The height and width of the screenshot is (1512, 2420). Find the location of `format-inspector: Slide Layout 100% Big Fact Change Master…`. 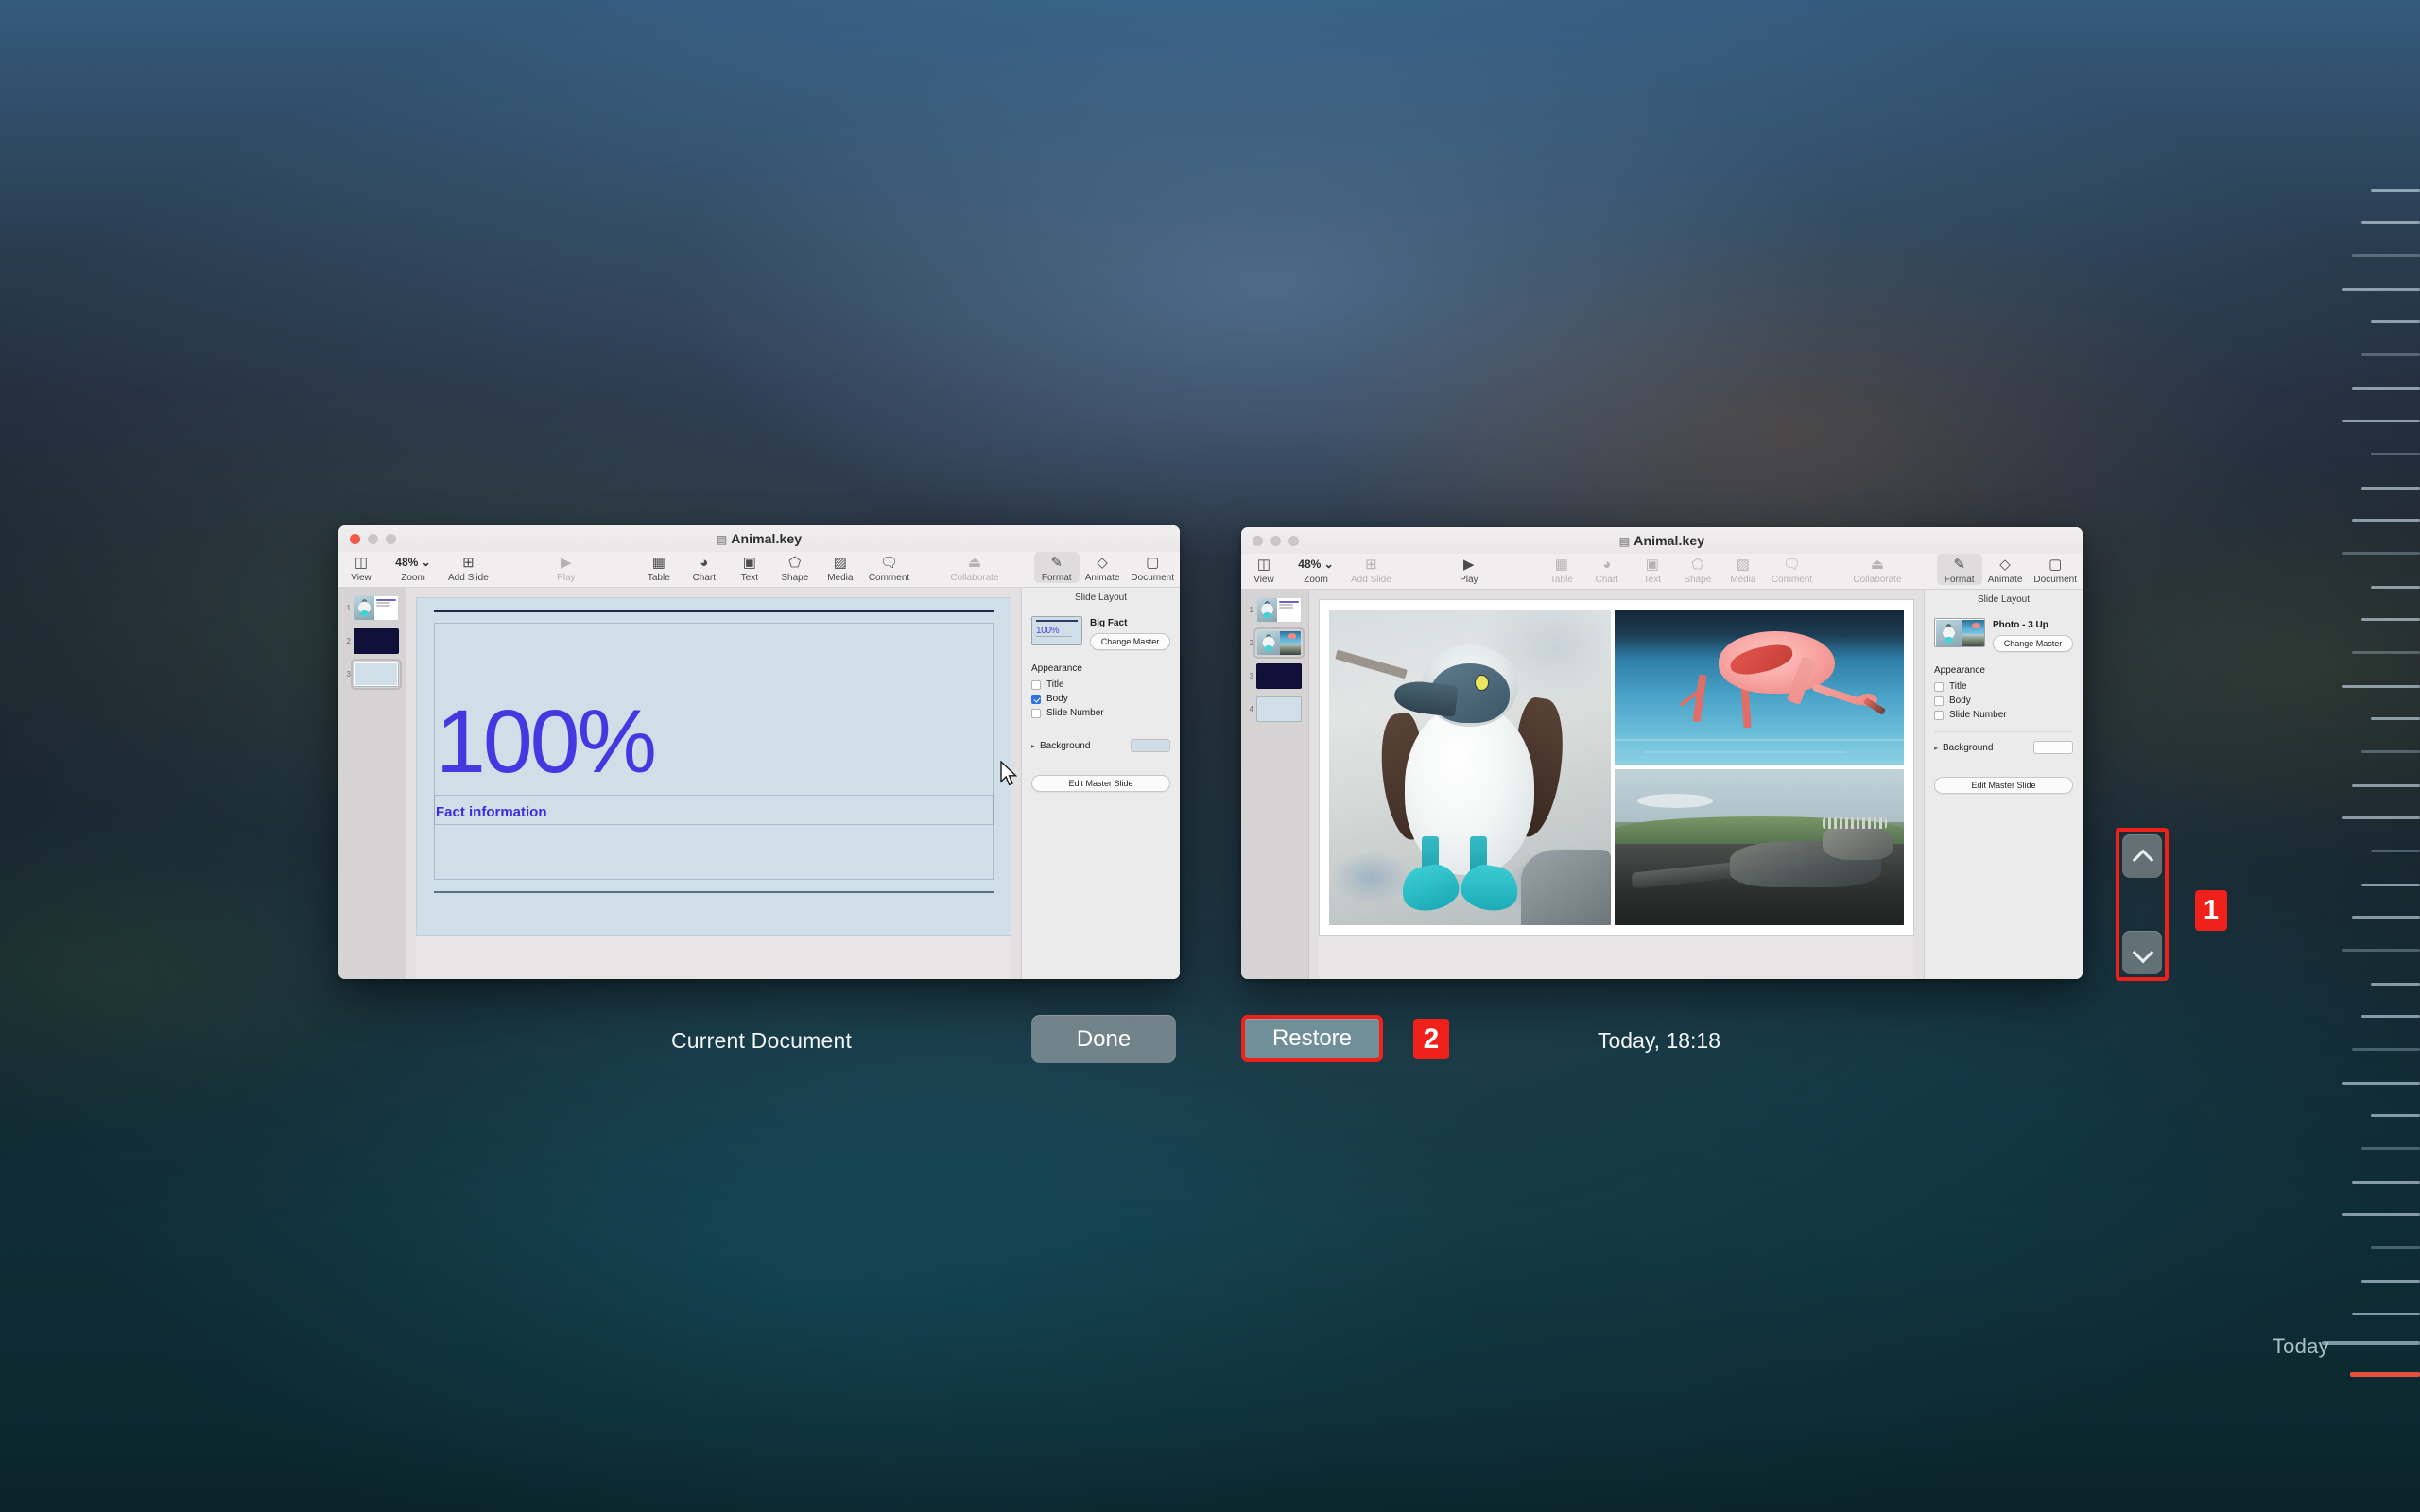

format-inspector: Slide Layout 100% Big Fact Change Master… is located at coordinates (1100, 783).